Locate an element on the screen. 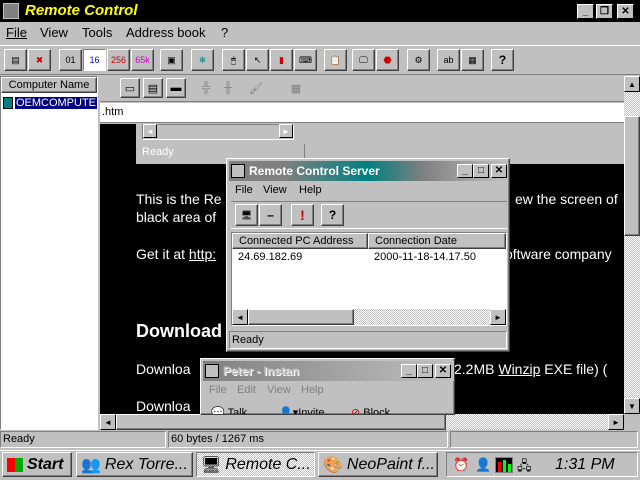  server-menu-file: File is located at coordinates (244, 190).